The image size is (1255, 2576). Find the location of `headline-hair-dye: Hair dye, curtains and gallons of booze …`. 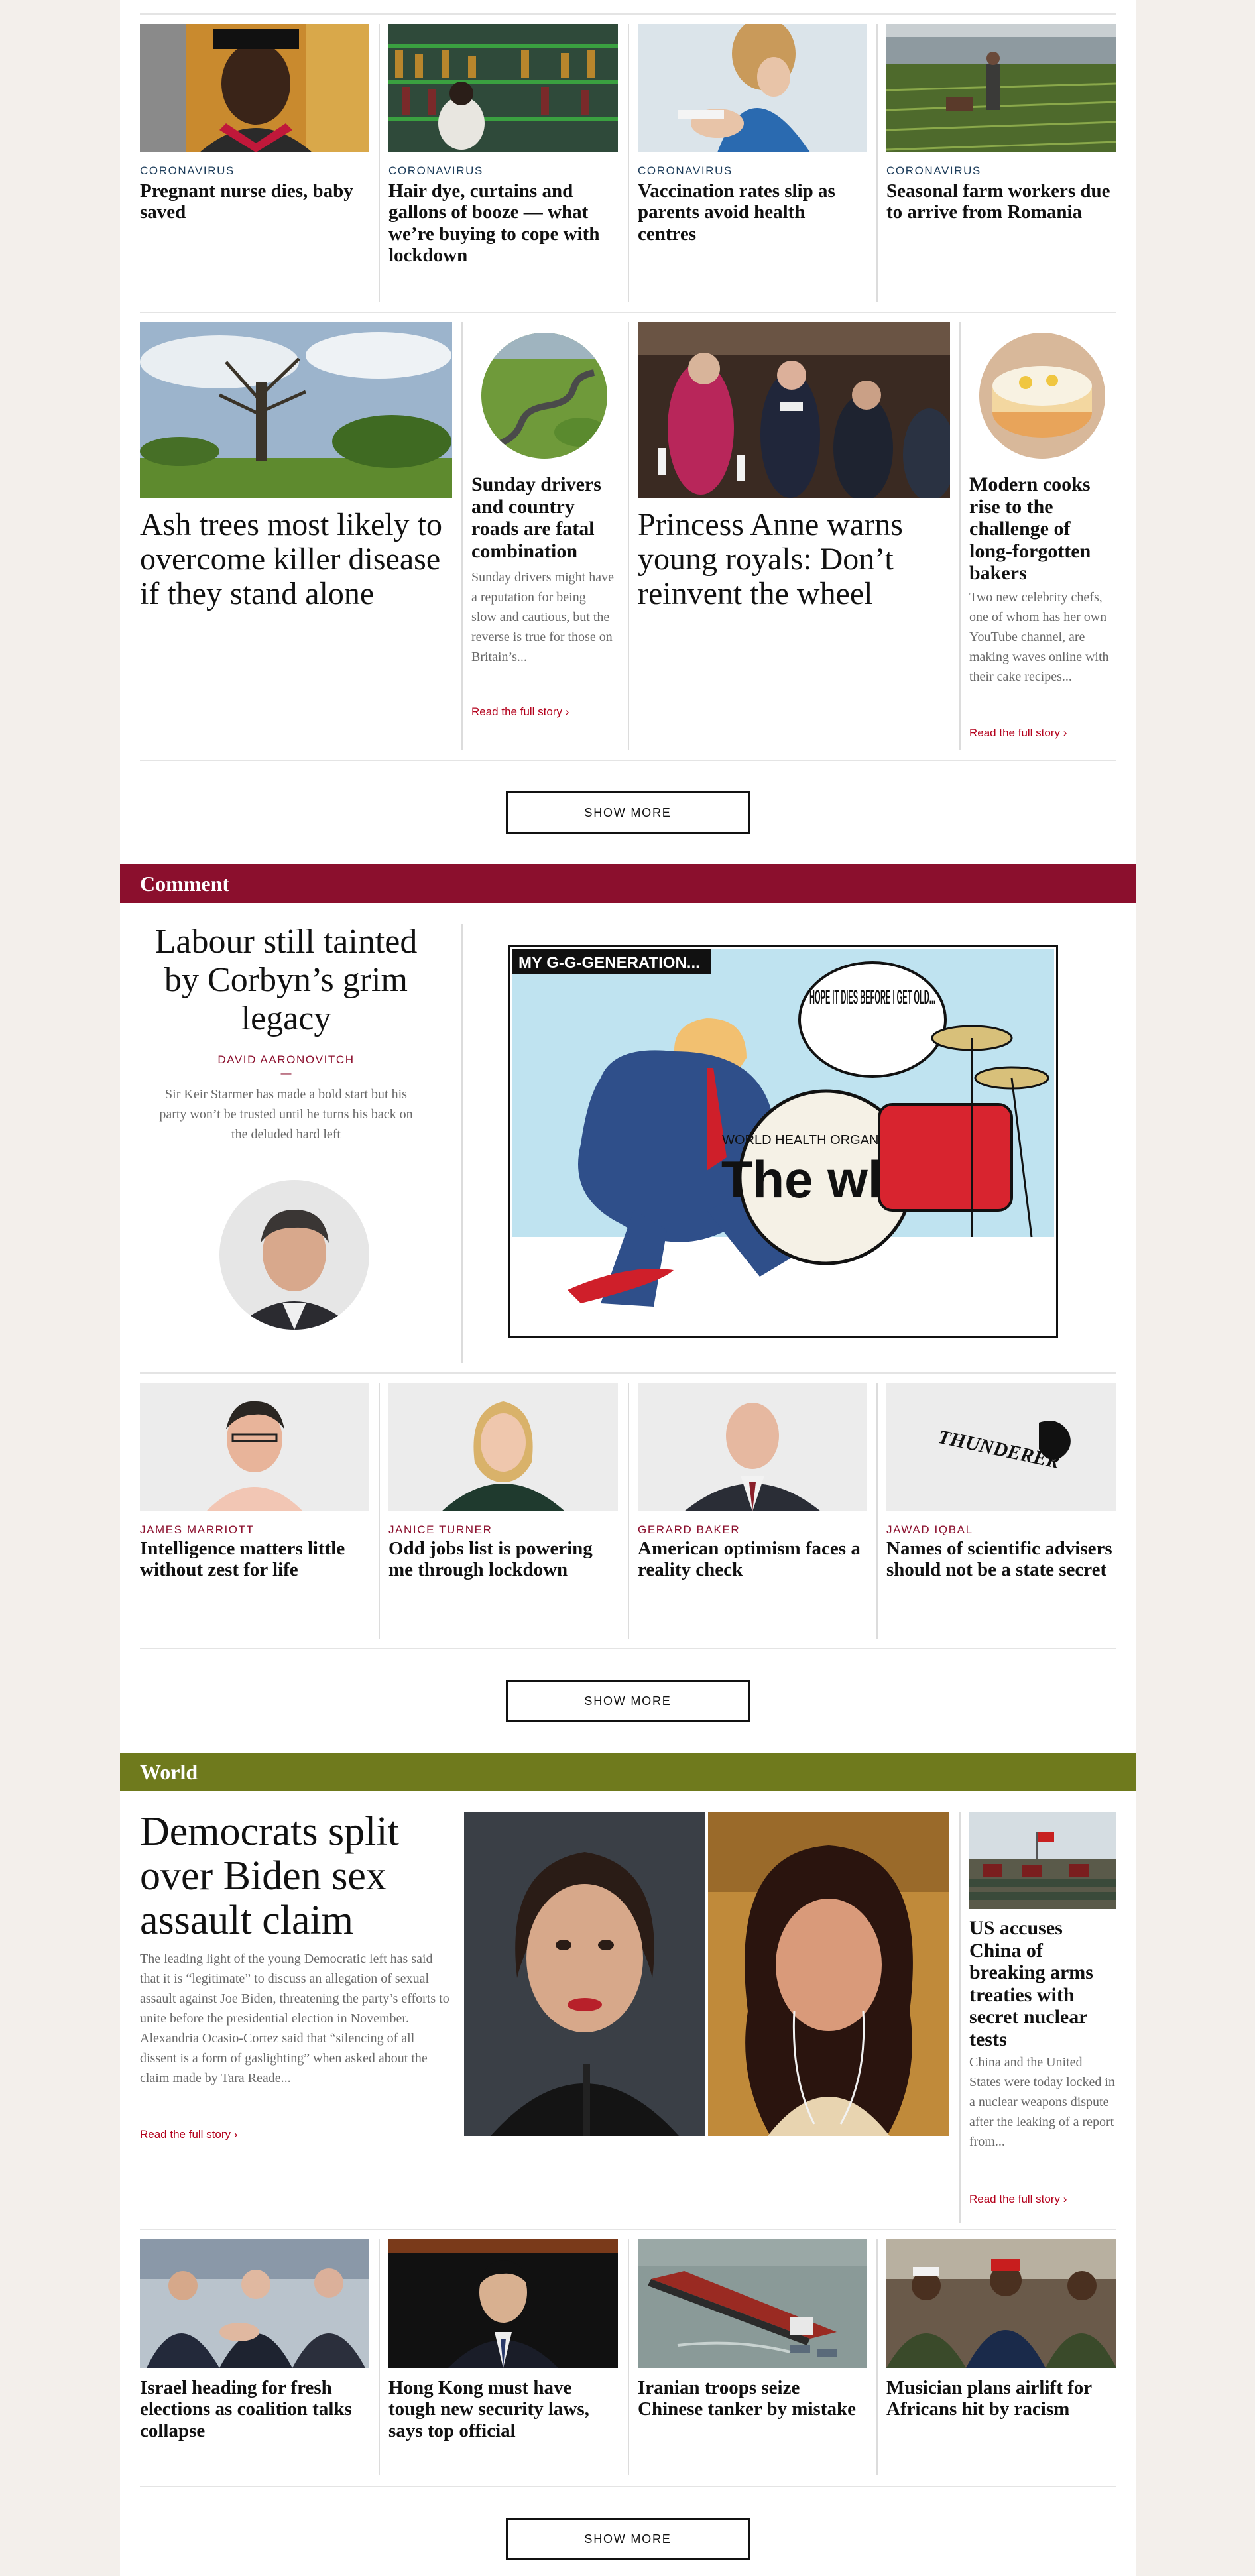

headline-hair-dye: Hair dye, curtains and gallons of booze … is located at coordinates (503, 223).